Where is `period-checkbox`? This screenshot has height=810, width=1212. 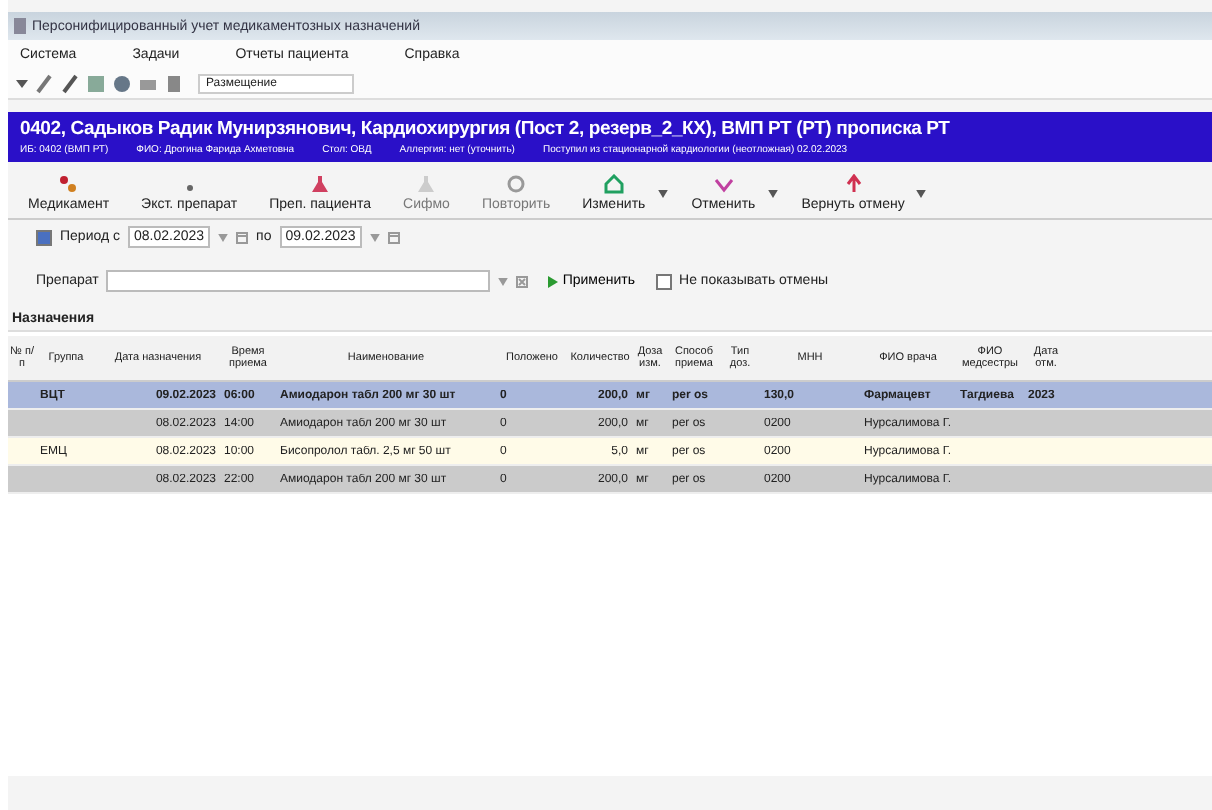 period-checkbox is located at coordinates (44, 237).